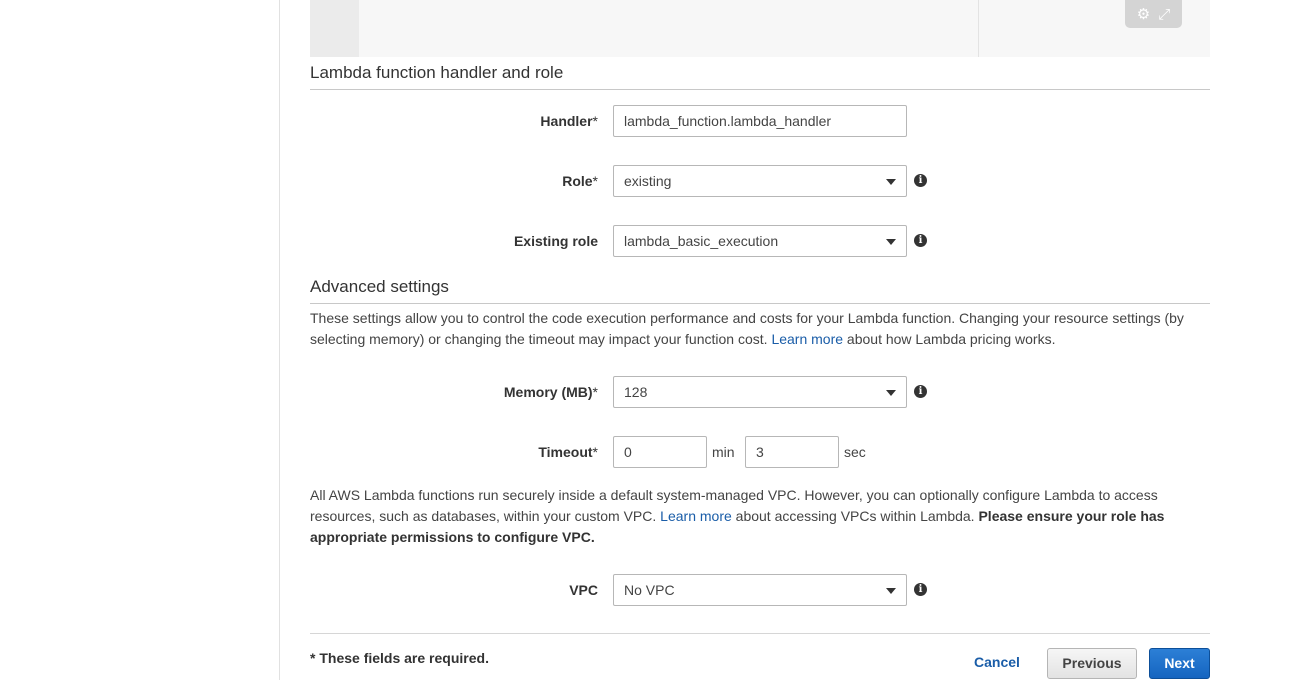  I want to click on next-button: Next, so click(1179, 663).